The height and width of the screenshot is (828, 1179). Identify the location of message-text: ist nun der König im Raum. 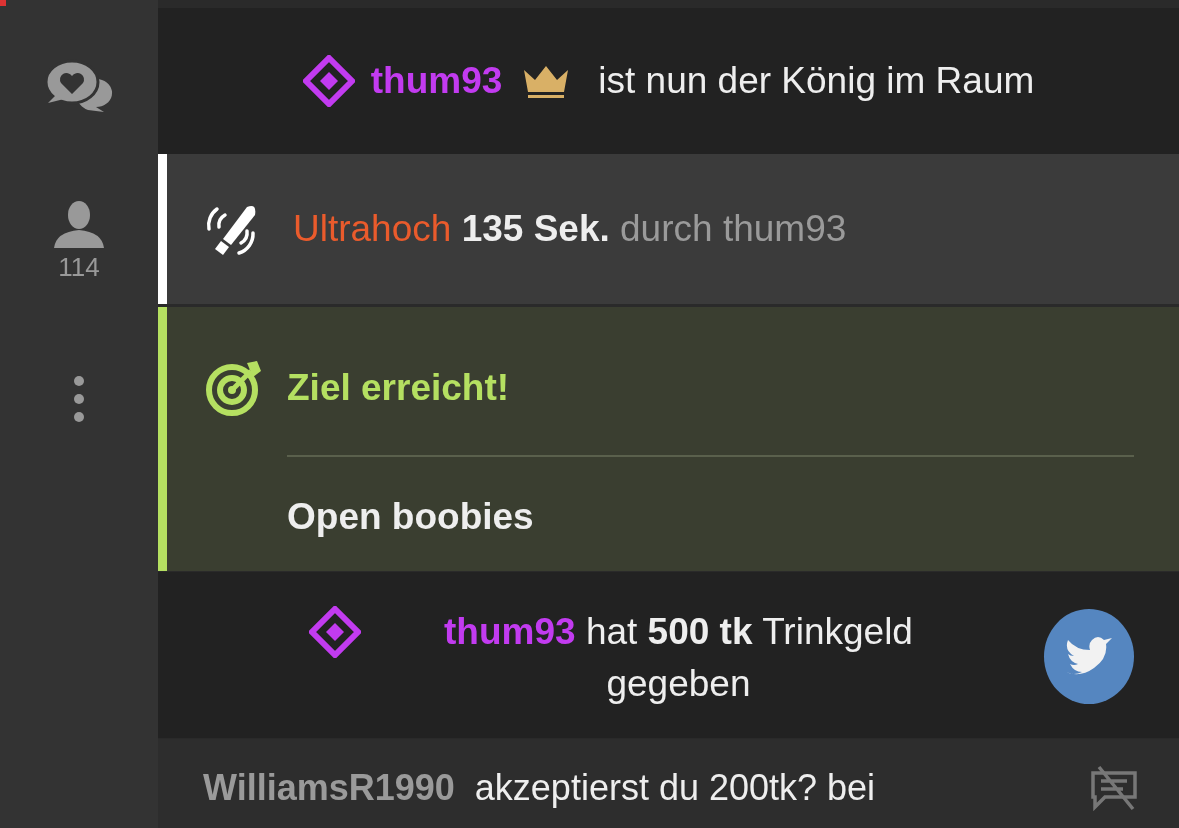
(816, 81).